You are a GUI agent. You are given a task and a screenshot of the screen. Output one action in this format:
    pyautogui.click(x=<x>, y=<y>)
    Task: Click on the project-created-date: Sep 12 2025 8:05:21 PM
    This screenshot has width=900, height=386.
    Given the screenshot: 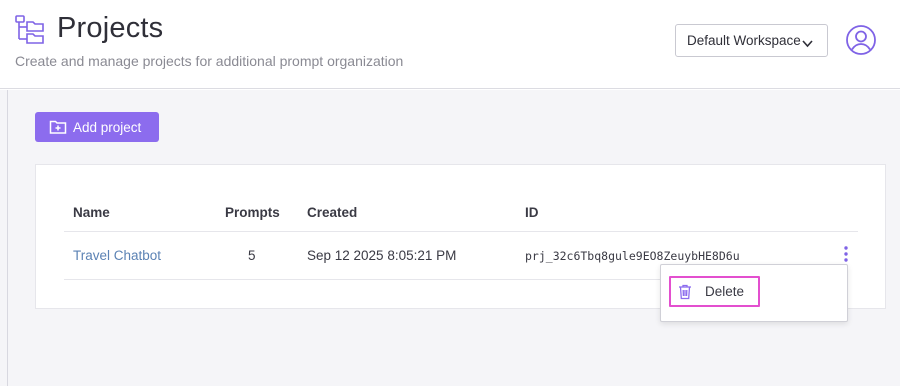 What is the action you would take?
    pyautogui.click(x=382, y=255)
    